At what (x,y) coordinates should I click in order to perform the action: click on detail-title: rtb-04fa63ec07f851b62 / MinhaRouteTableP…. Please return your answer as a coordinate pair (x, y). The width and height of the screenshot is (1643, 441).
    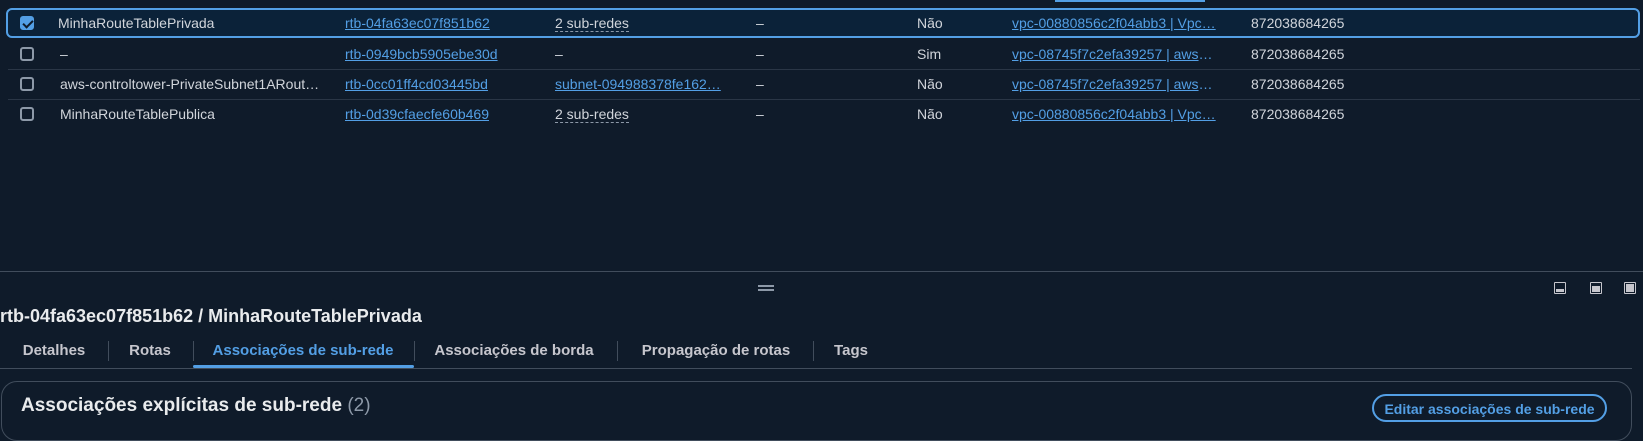
    Looking at the image, I should click on (211, 316).